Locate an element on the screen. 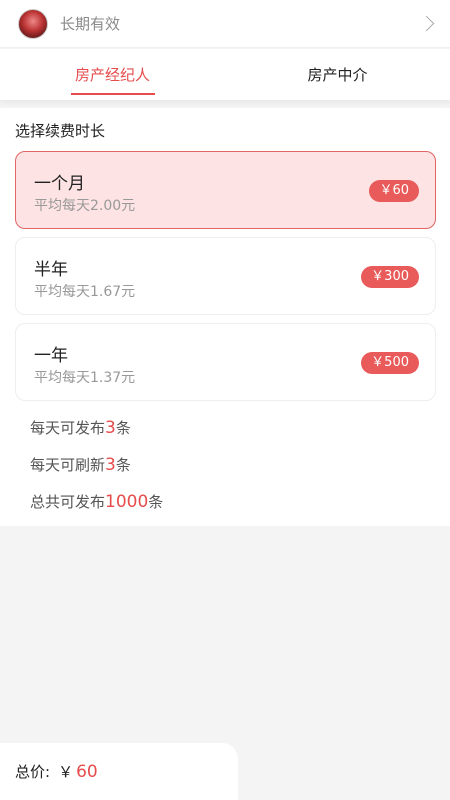 Image resolution: width=450 pixels, height=800 pixels. tab-agent: 房产经纪人 is located at coordinates (112, 74).